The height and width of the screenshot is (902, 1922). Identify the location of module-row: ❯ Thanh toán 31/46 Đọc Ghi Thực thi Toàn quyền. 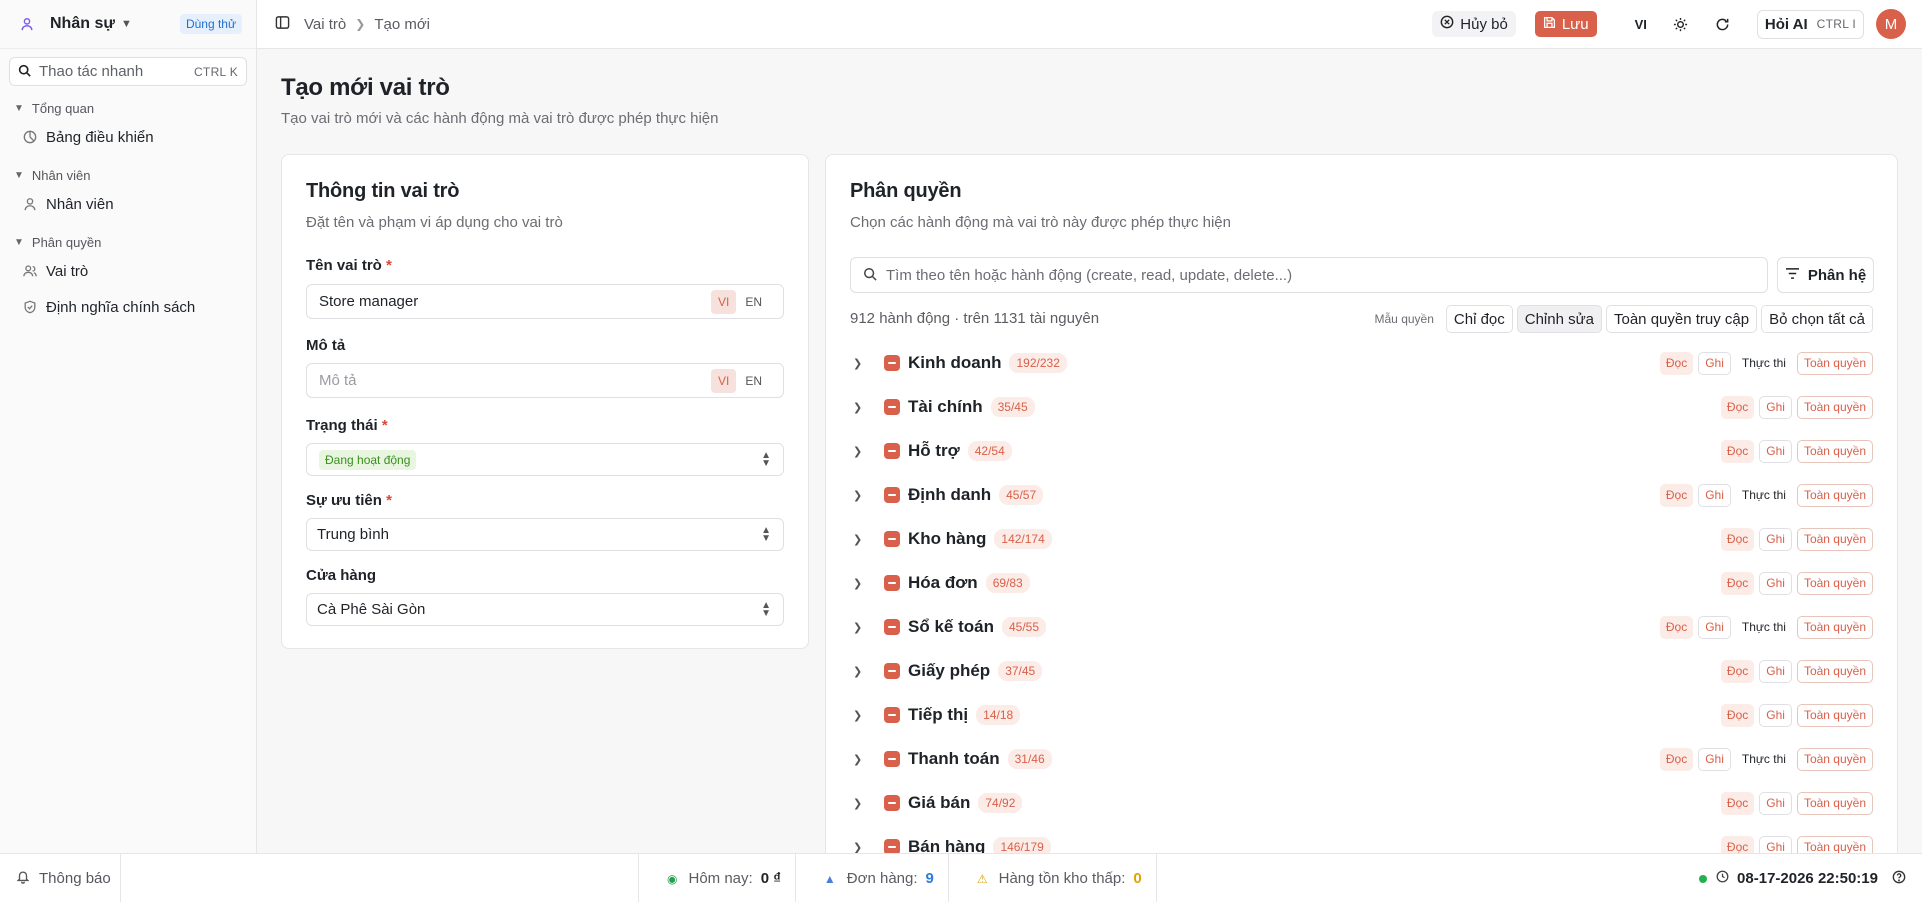
(1361, 759).